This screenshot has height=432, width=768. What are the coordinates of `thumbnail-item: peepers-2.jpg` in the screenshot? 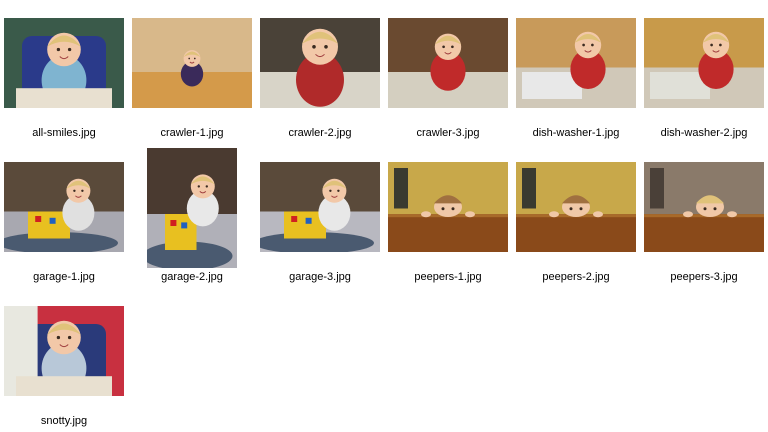 It's located at (576, 232).